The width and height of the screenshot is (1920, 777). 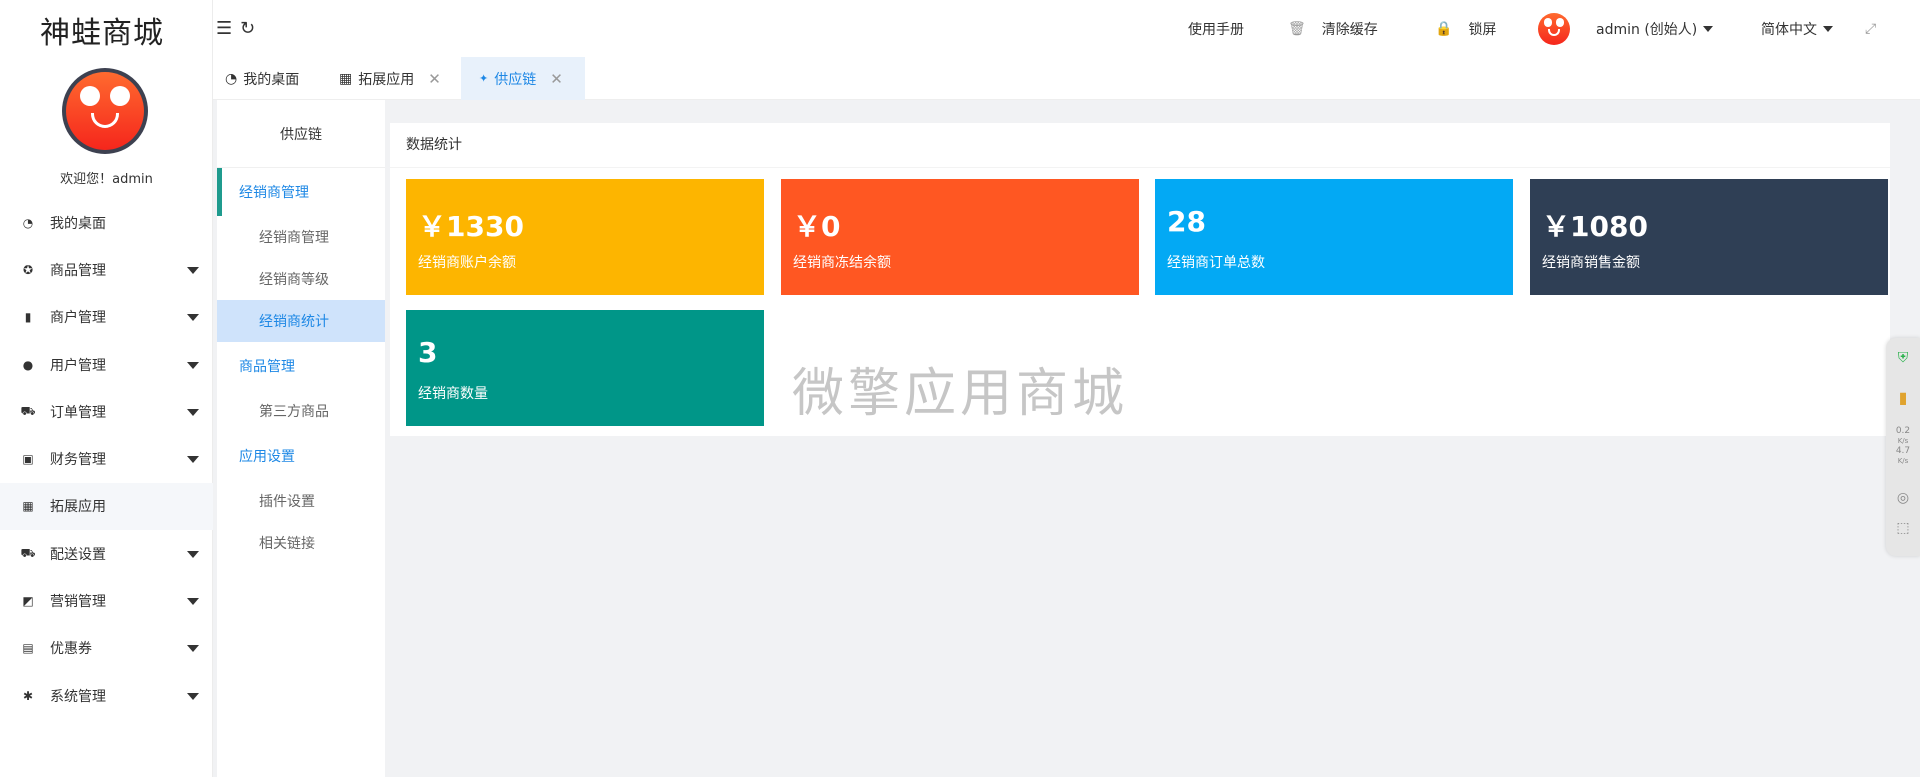 I want to click on language-label: 简体中文, so click(x=1789, y=29).